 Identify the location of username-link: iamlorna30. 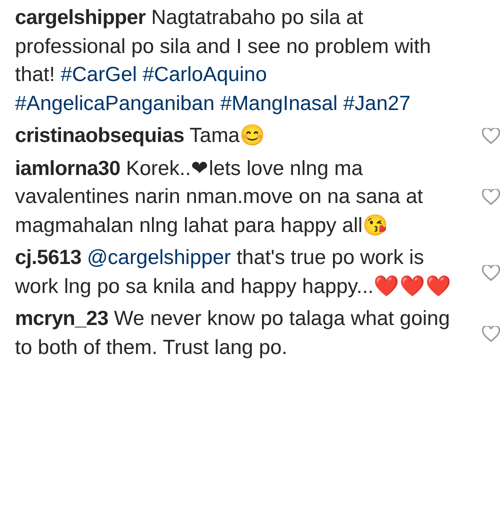
(67, 168).